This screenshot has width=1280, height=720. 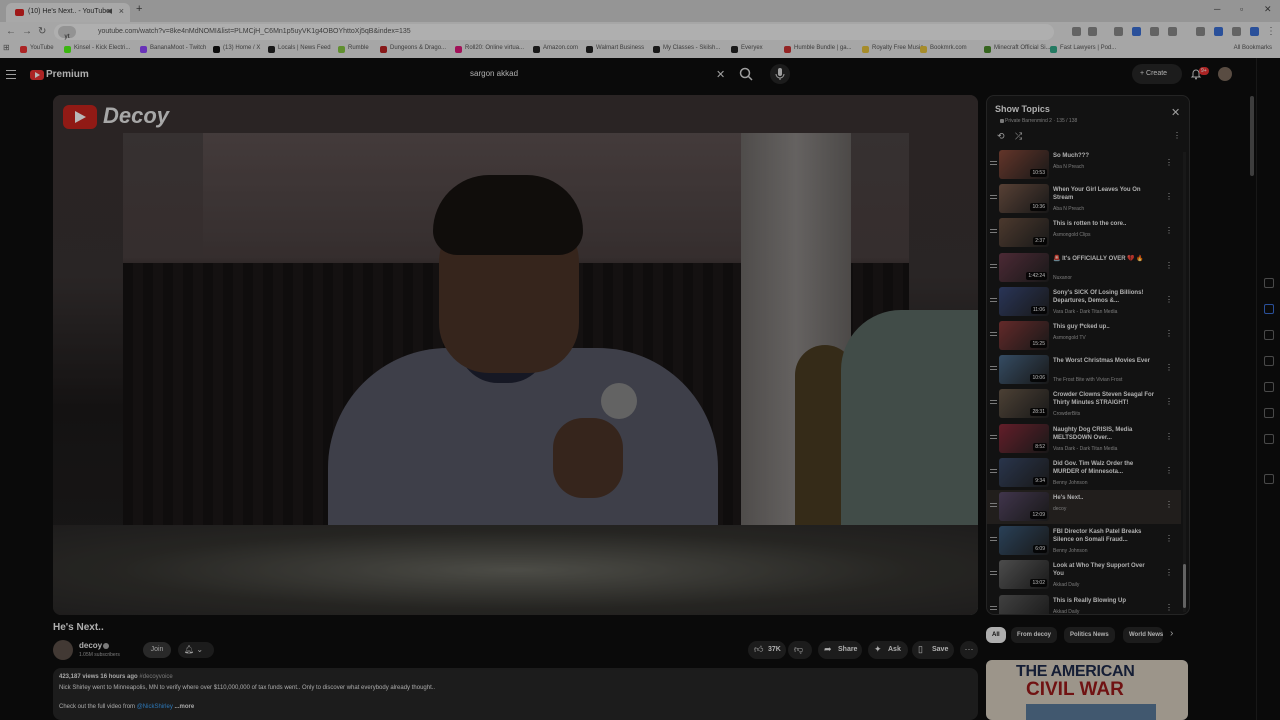 What do you see at coordinates (121, 11) in the screenshot?
I see `tab-close-icon: ×` at bounding box center [121, 11].